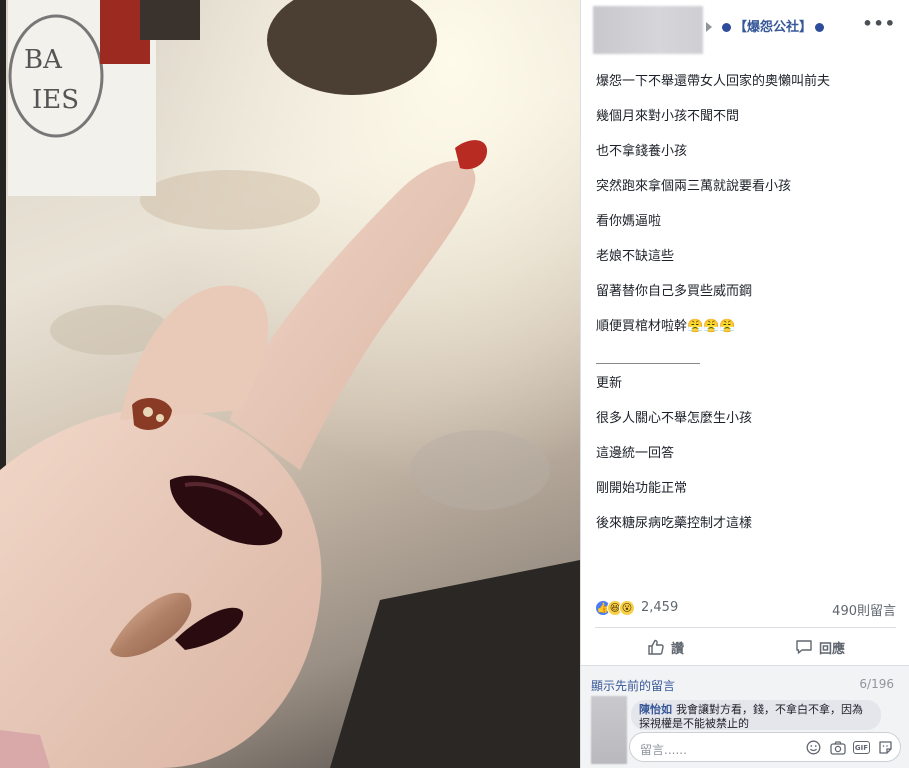 Image resolution: width=909 pixels, height=768 pixels. I want to click on more-options-icon: •••, so click(879, 23).